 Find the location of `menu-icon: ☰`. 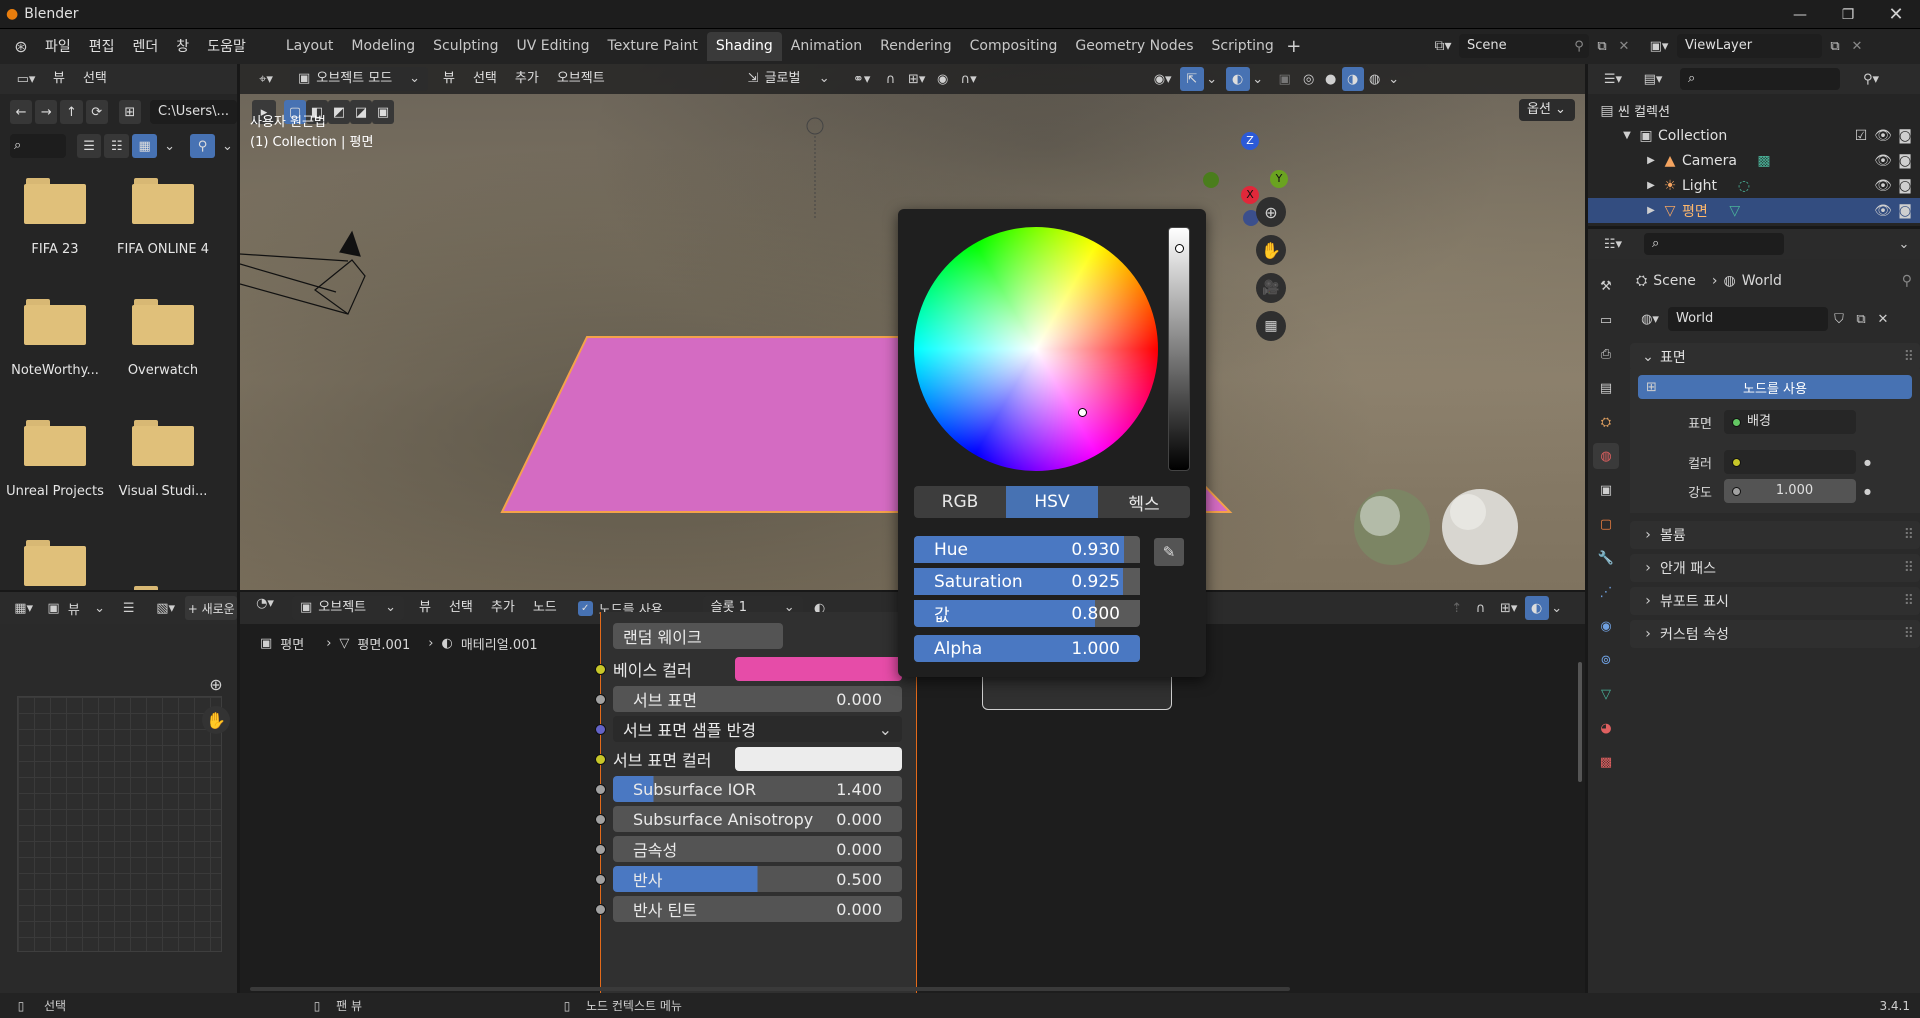

menu-icon: ☰ is located at coordinates (128, 608).